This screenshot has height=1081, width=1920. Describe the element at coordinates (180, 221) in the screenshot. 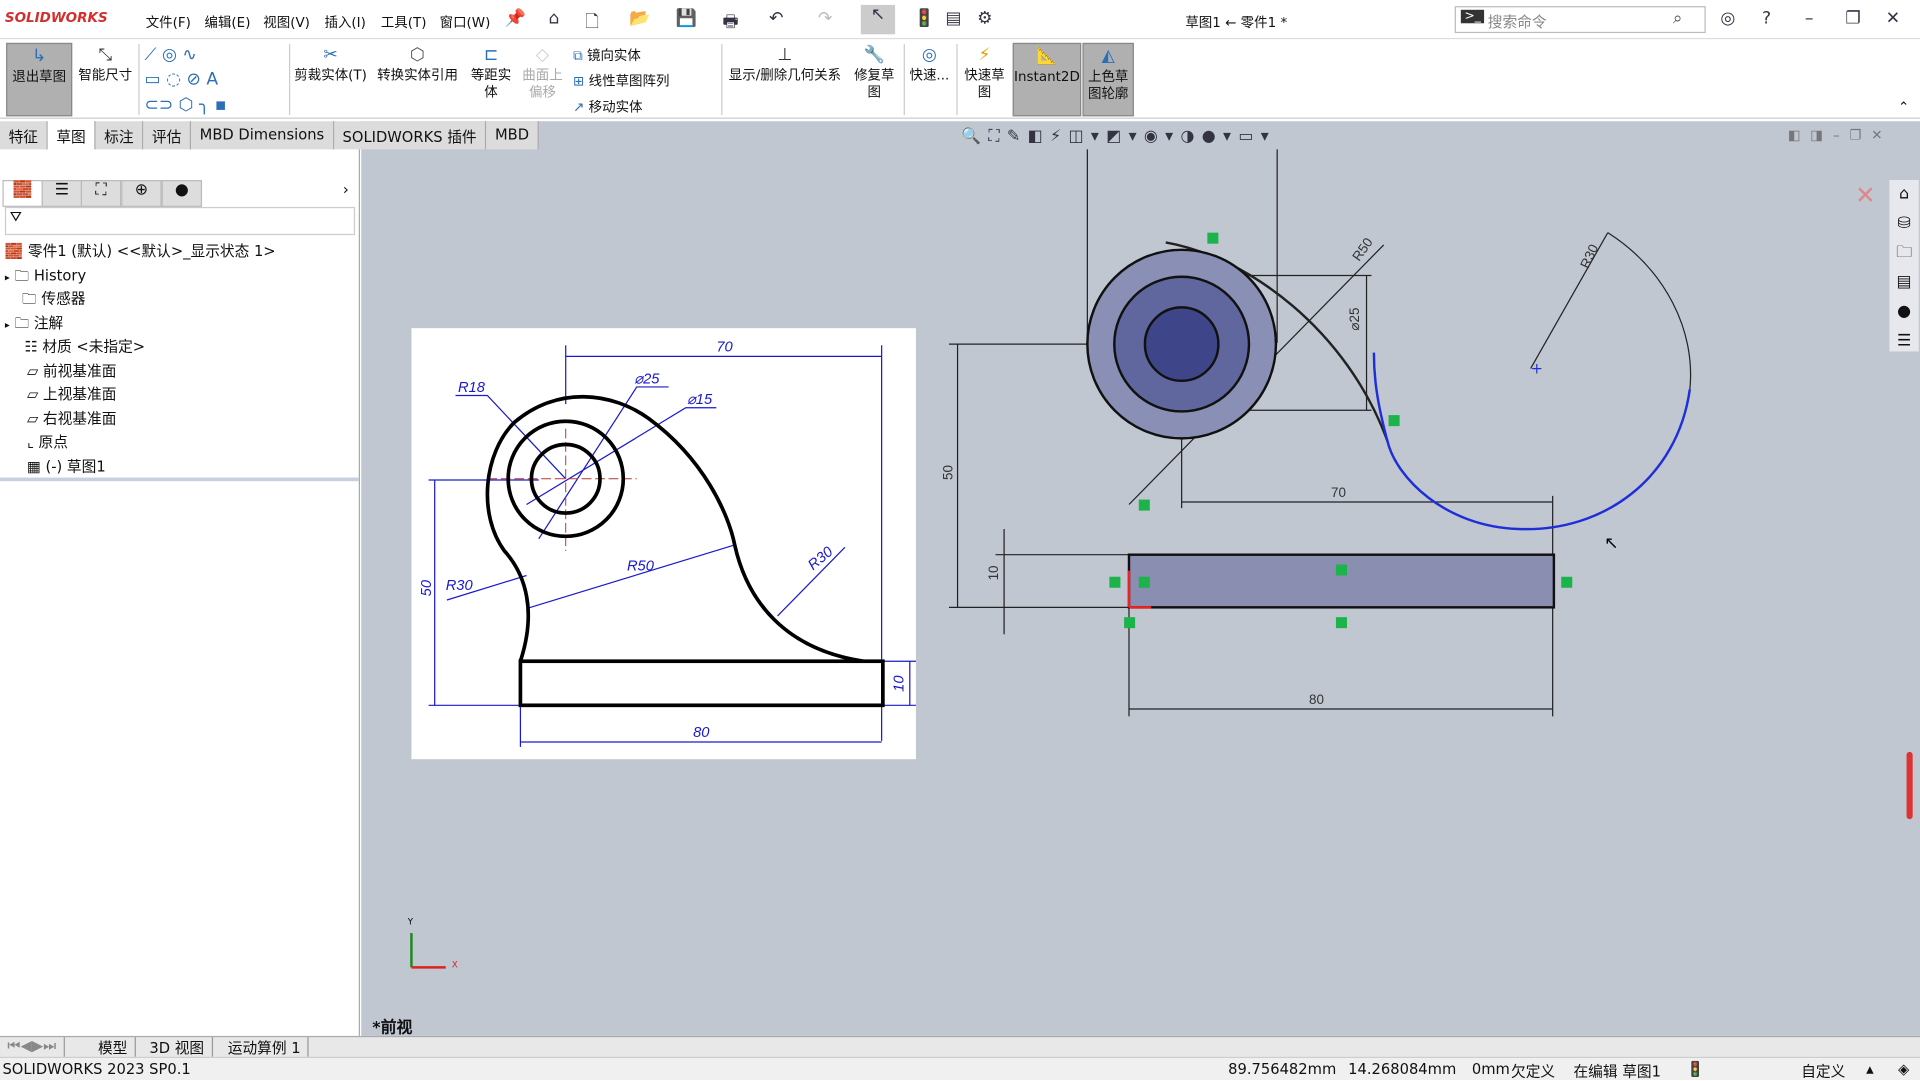

I see `filter-input: ⛛` at that location.